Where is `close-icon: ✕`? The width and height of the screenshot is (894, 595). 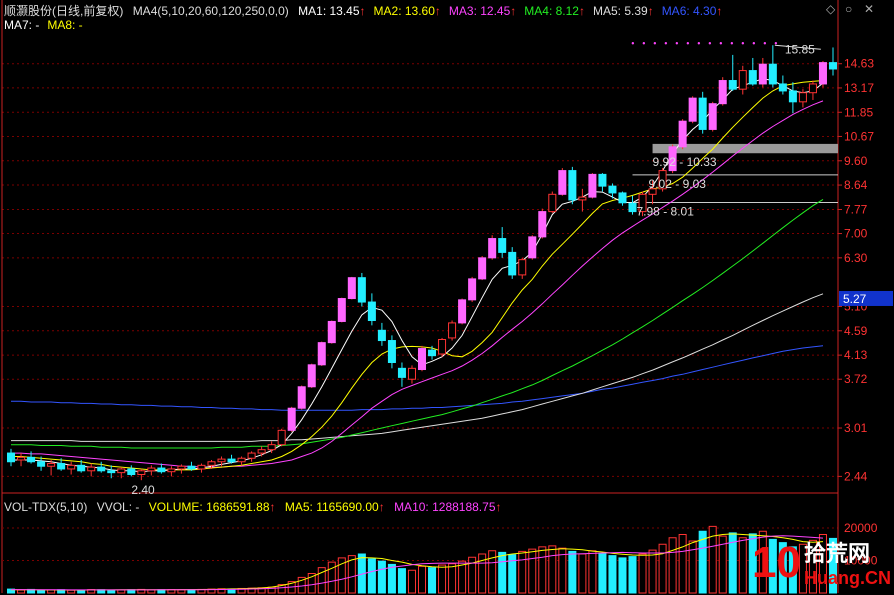
close-icon: ✕ is located at coordinates (869, 9).